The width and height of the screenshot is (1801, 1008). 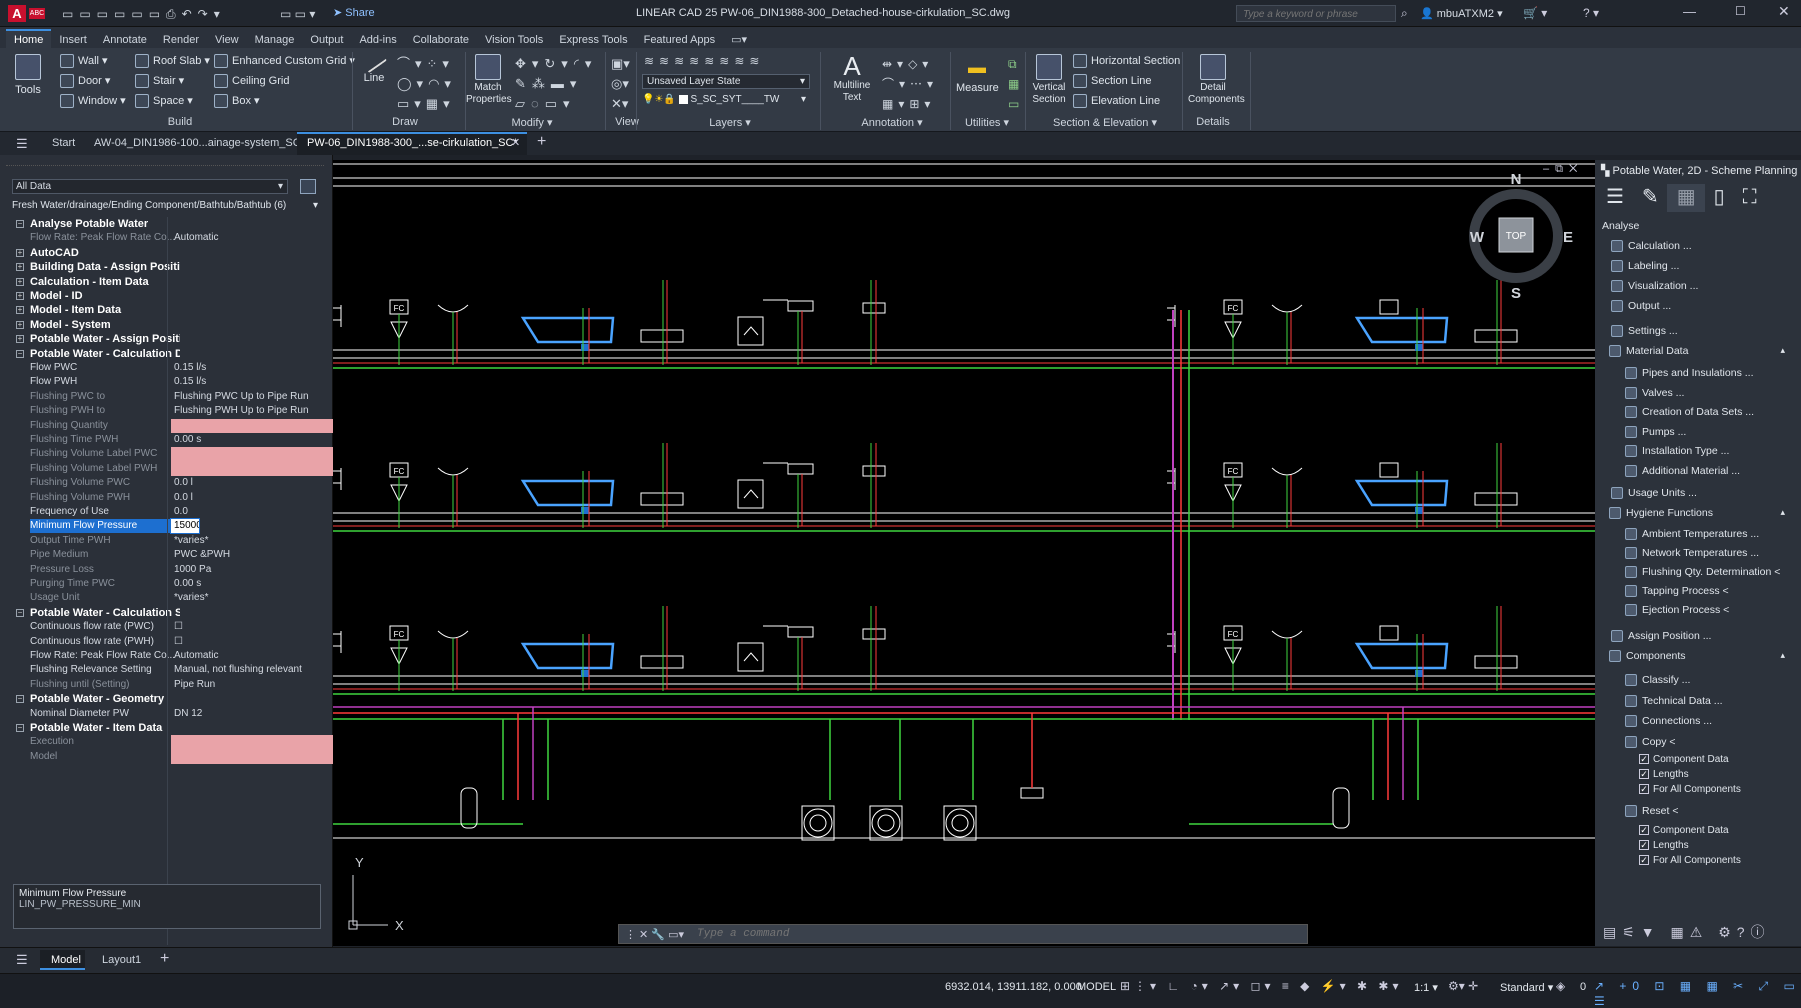 What do you see at coordinates (1535, 13) in the screenshot?
I see `cart-icon: 🛒 ▾` at bounding box center [1535, 13].